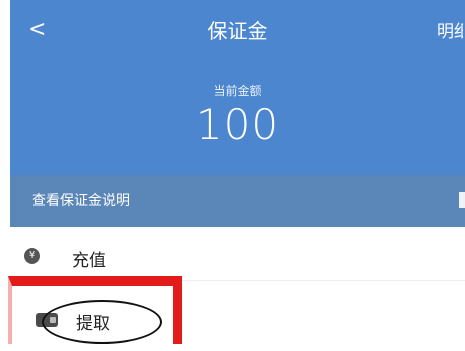  What do you see at coordinates (462, 200) in the screenshot?
I see `info-bar-edge-icon` at bounding box center [462, 200].